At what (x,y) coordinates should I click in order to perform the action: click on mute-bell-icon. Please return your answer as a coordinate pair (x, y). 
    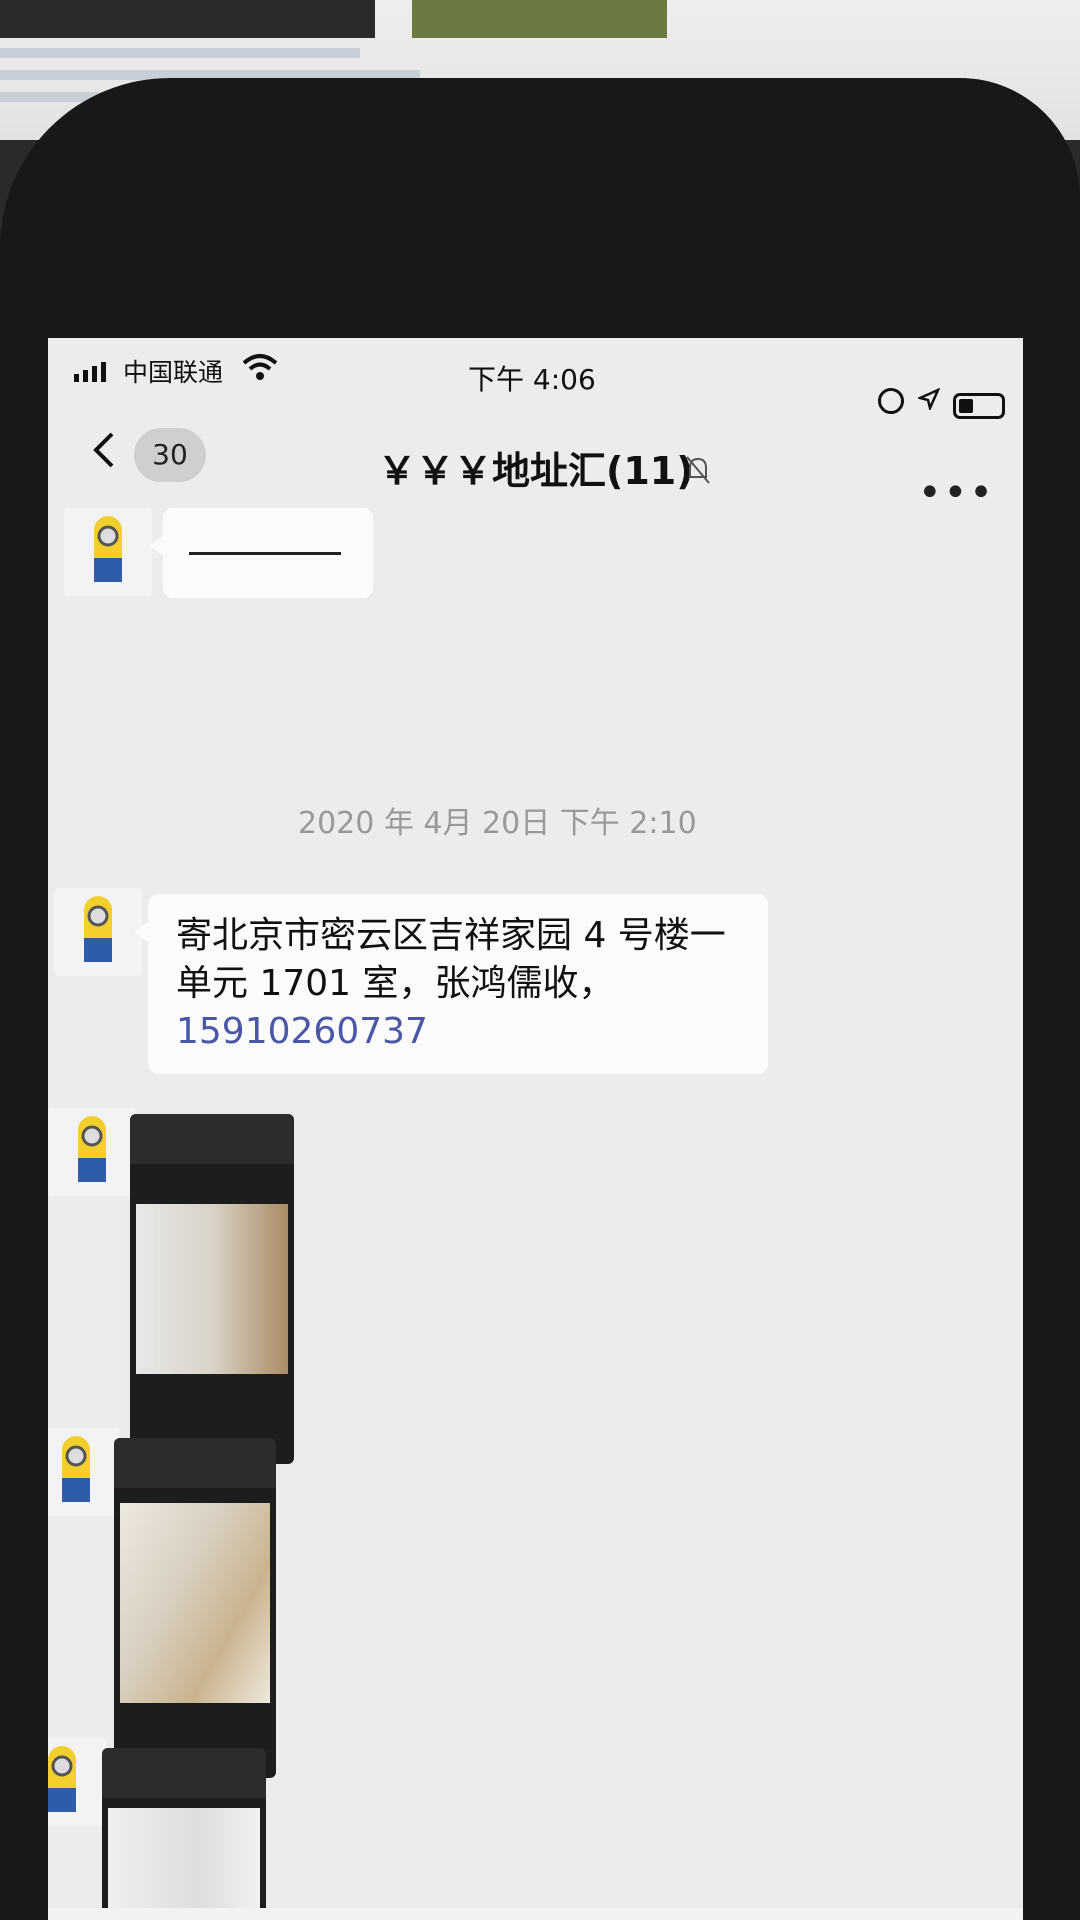
    Looking at the image, I should click on (698, 470).